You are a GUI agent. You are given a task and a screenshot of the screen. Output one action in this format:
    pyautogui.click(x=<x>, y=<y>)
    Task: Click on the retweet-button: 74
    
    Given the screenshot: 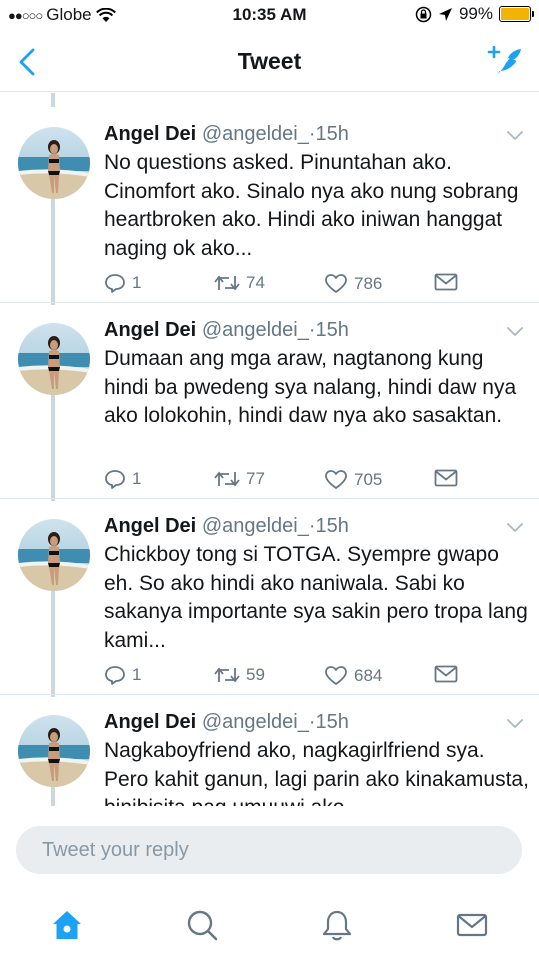 What is the action you would take?
    pyautogui.click(x=239, y=283)
    